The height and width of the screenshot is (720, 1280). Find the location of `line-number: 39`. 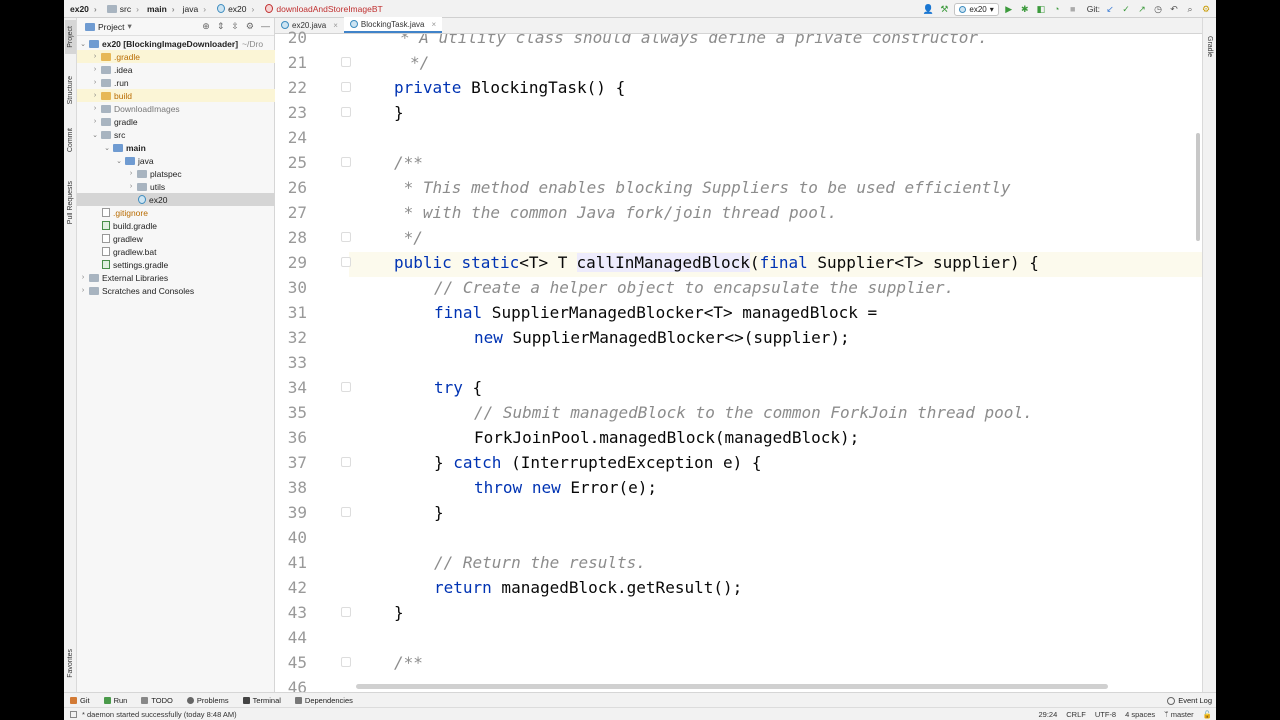

line-number: 39 is located at coordinates (297, 512).